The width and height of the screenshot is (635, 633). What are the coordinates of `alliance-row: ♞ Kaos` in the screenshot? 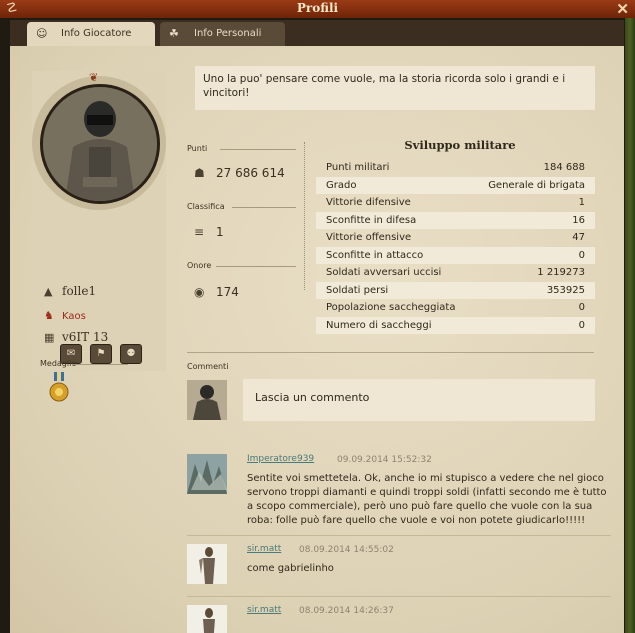 It's located at (65, 315).